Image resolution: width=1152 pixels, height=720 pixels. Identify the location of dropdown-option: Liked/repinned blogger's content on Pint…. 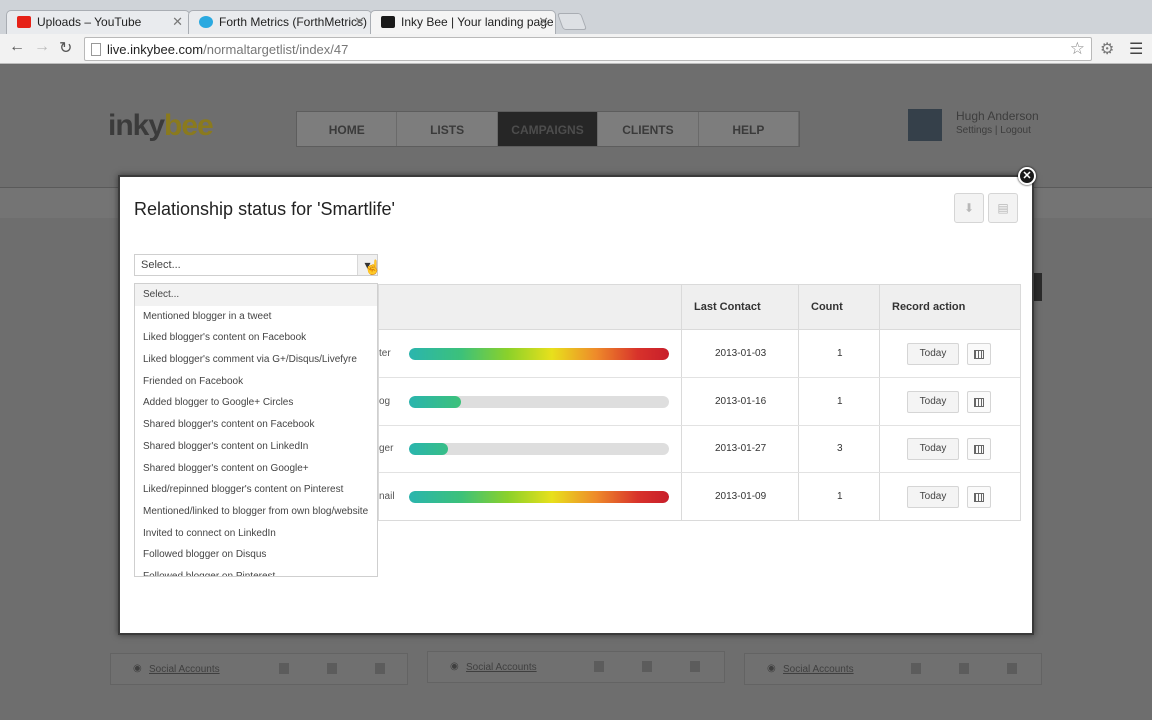
(256, 490).